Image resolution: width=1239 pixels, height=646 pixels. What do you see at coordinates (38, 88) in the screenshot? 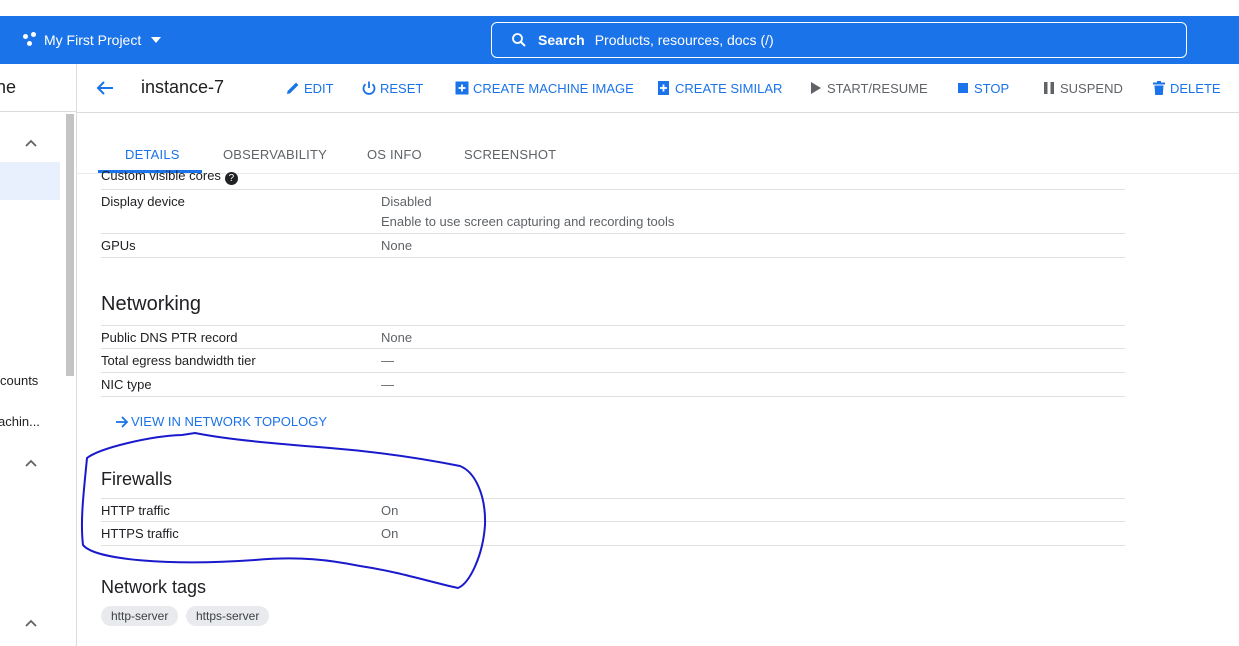
I see `sidebar-title: ne` at bounding box center [38, 88].